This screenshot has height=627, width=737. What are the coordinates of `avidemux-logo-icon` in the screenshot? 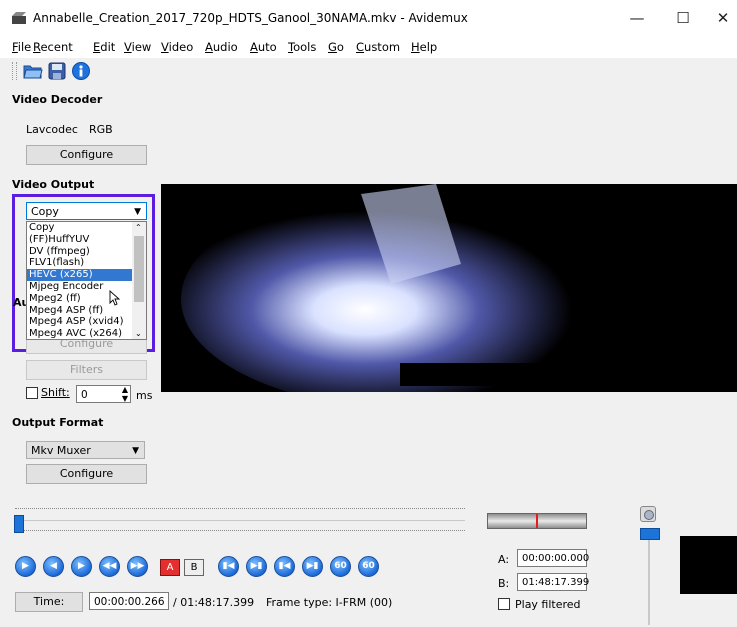 It's located at (19, 18).